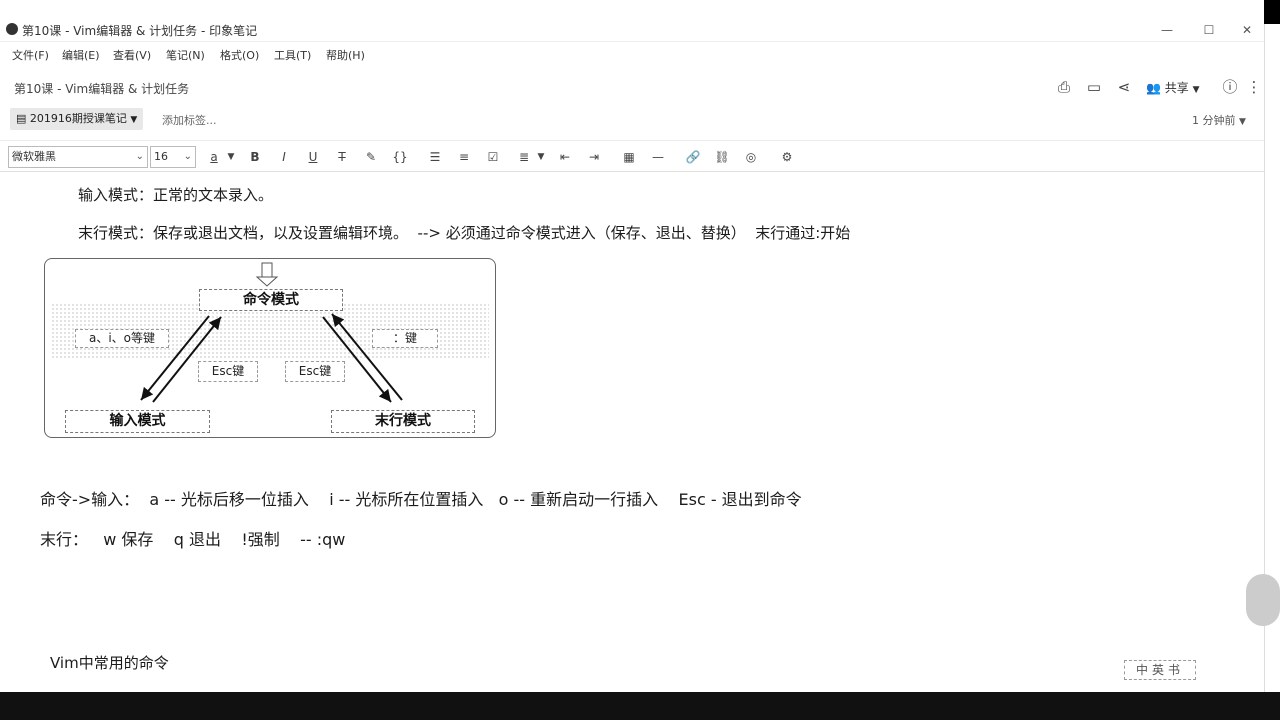  Describe the element at coordinates (1176, 88) in the screenshot. I see `share-label: 共享` at that location.